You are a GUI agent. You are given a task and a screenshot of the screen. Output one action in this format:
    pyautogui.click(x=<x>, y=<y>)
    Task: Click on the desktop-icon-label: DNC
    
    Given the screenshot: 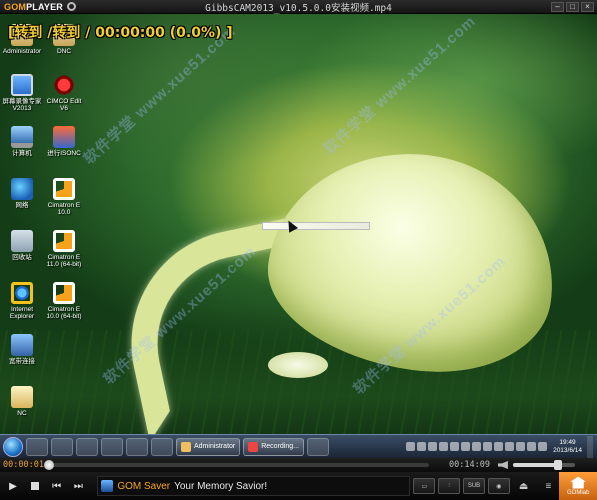 What is the action you would take?
    pyautogui.click(x=64, y=51)
    